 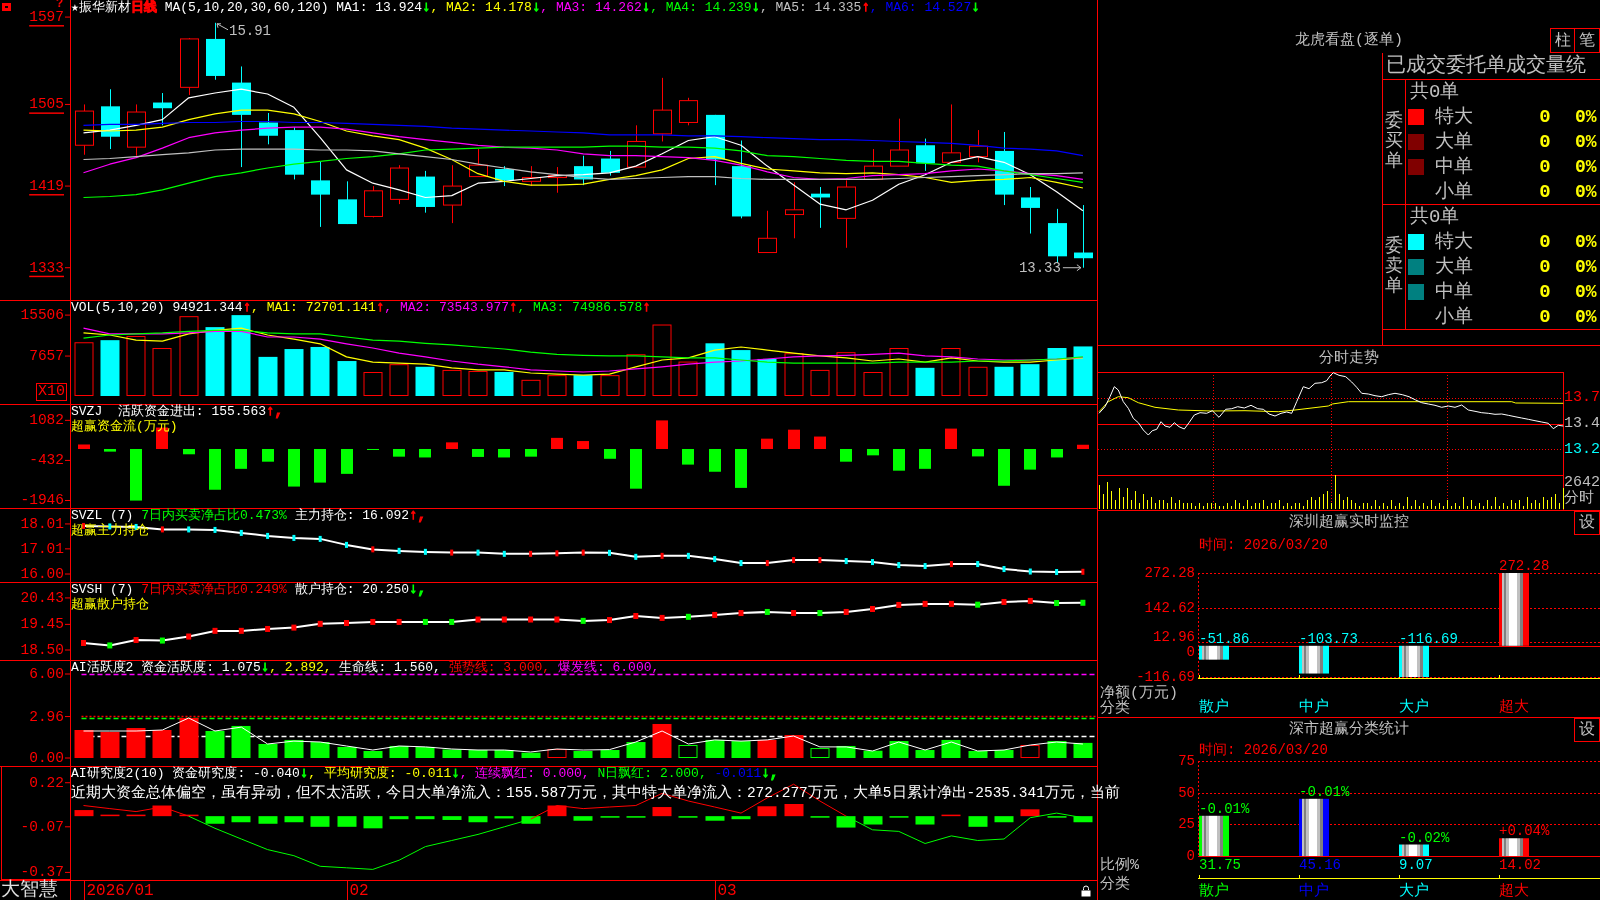 I want to click on view-toggle-button: 柱, so click(x=1562, y=40).